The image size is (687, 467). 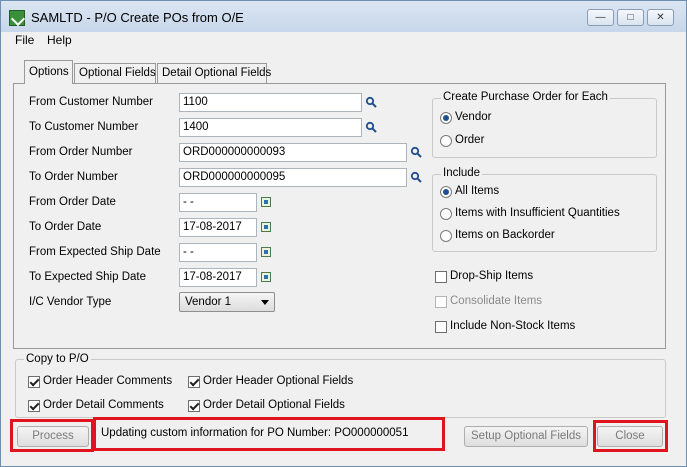 I want to click on from-ship-date-calendar-icon, so click(x=266, y=252).